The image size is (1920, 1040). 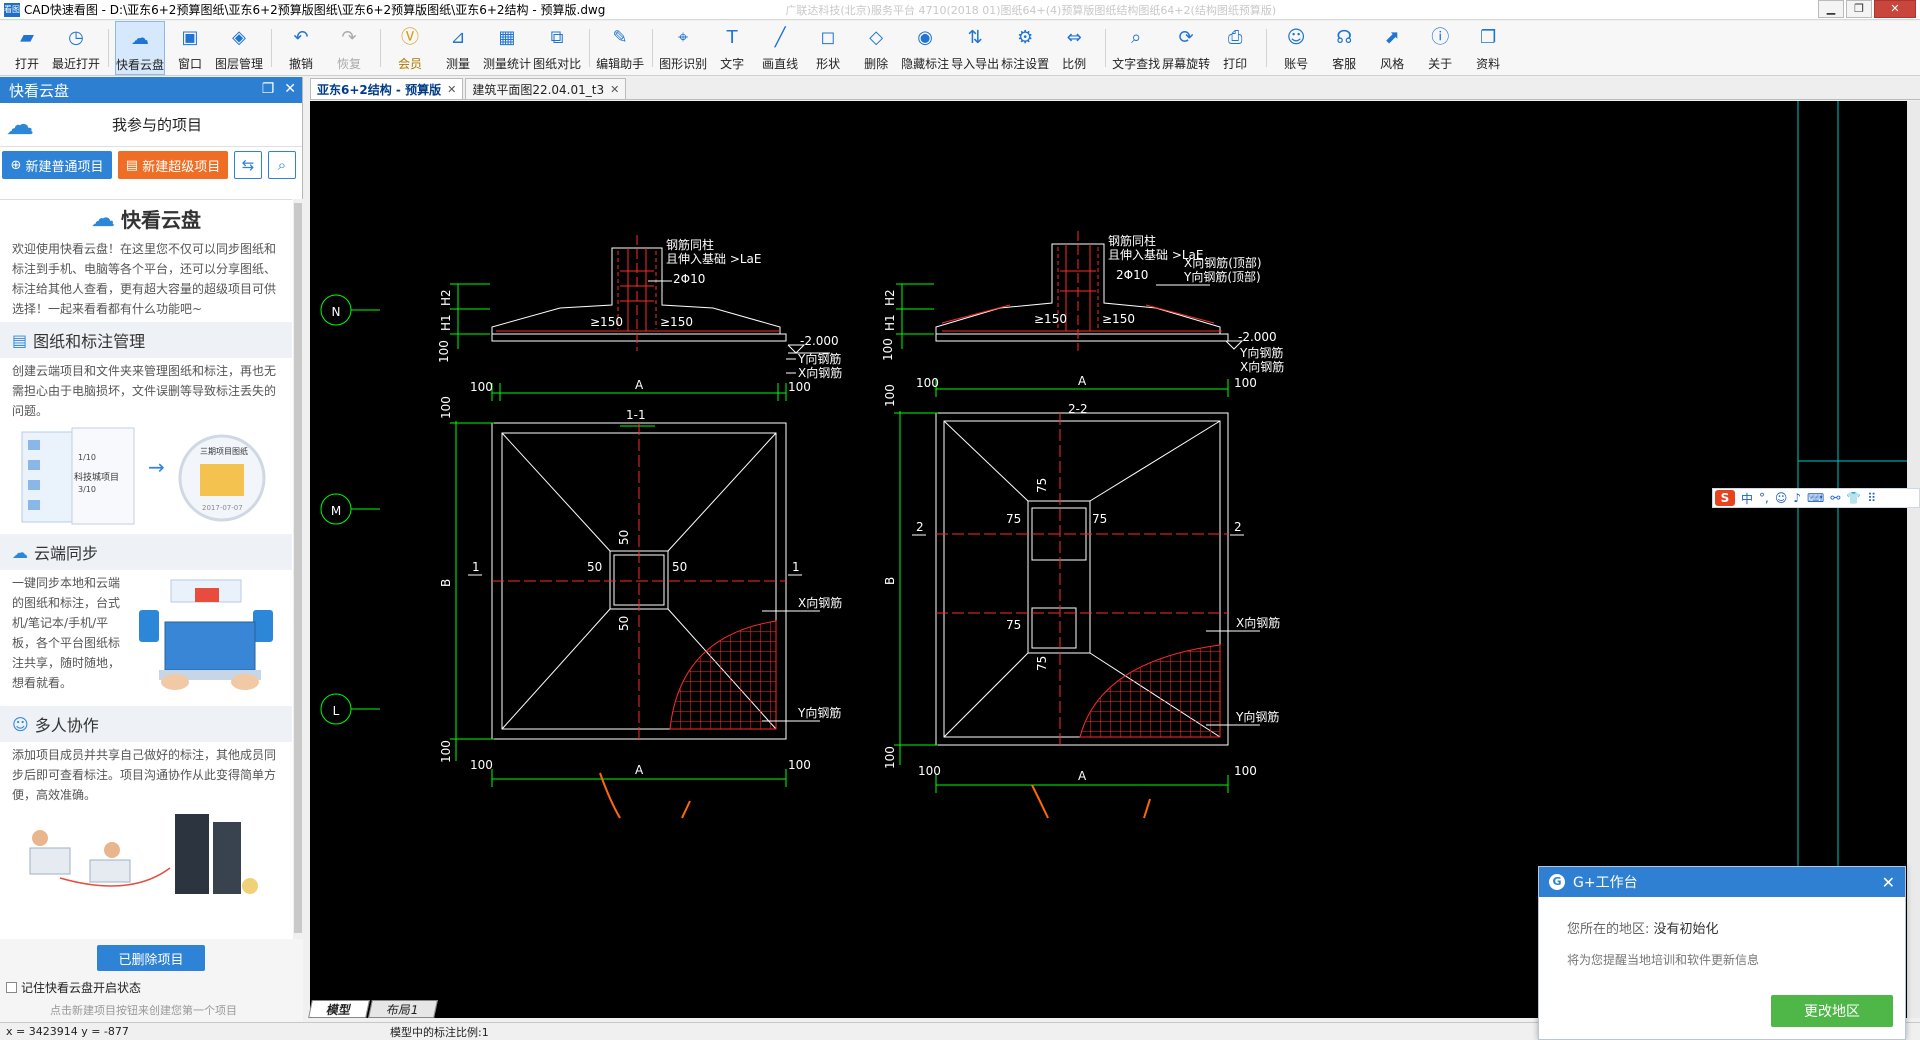 What do you see at coordinates (1747, 498) in the screenshot?
I see `ime-chinese-mode: 中` at bounding box center [1747, 498].